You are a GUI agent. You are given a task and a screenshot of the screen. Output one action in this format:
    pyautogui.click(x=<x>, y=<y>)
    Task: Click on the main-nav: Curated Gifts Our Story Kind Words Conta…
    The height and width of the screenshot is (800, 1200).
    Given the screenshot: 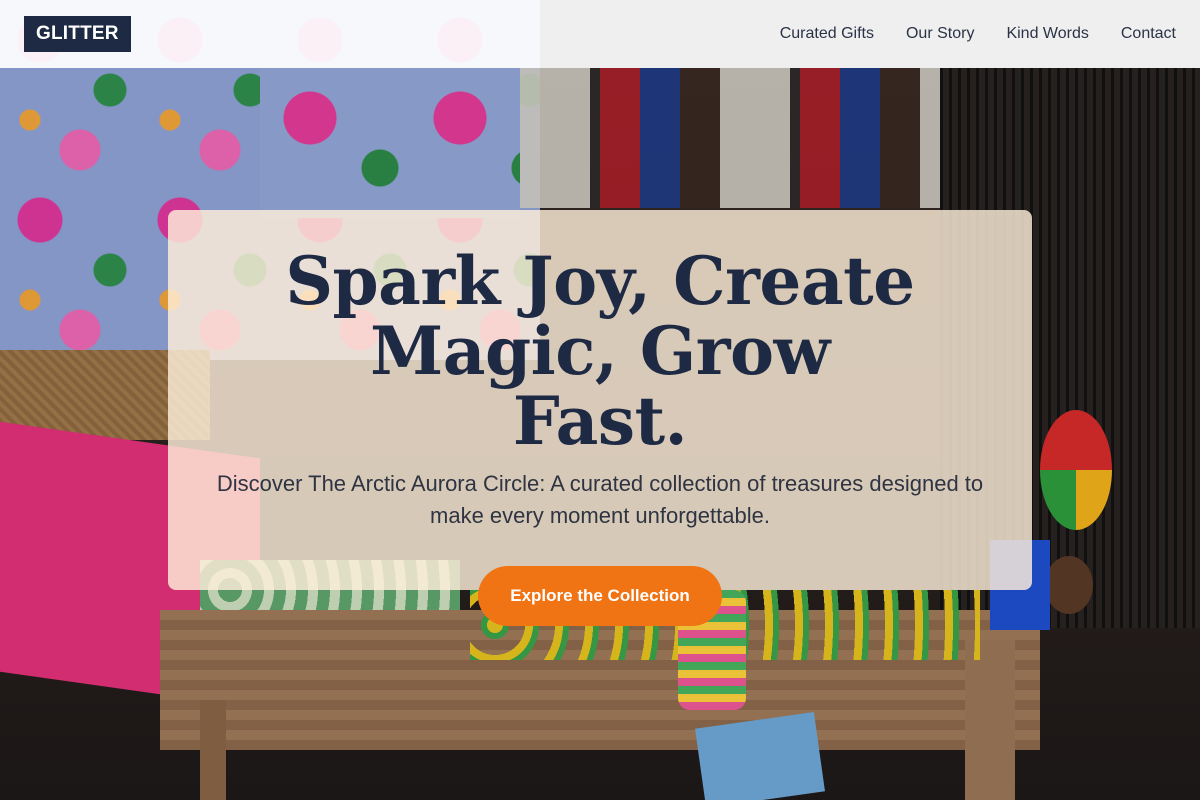 What is the action you would take?
    pyautogui.click(x=978, y=34)
    